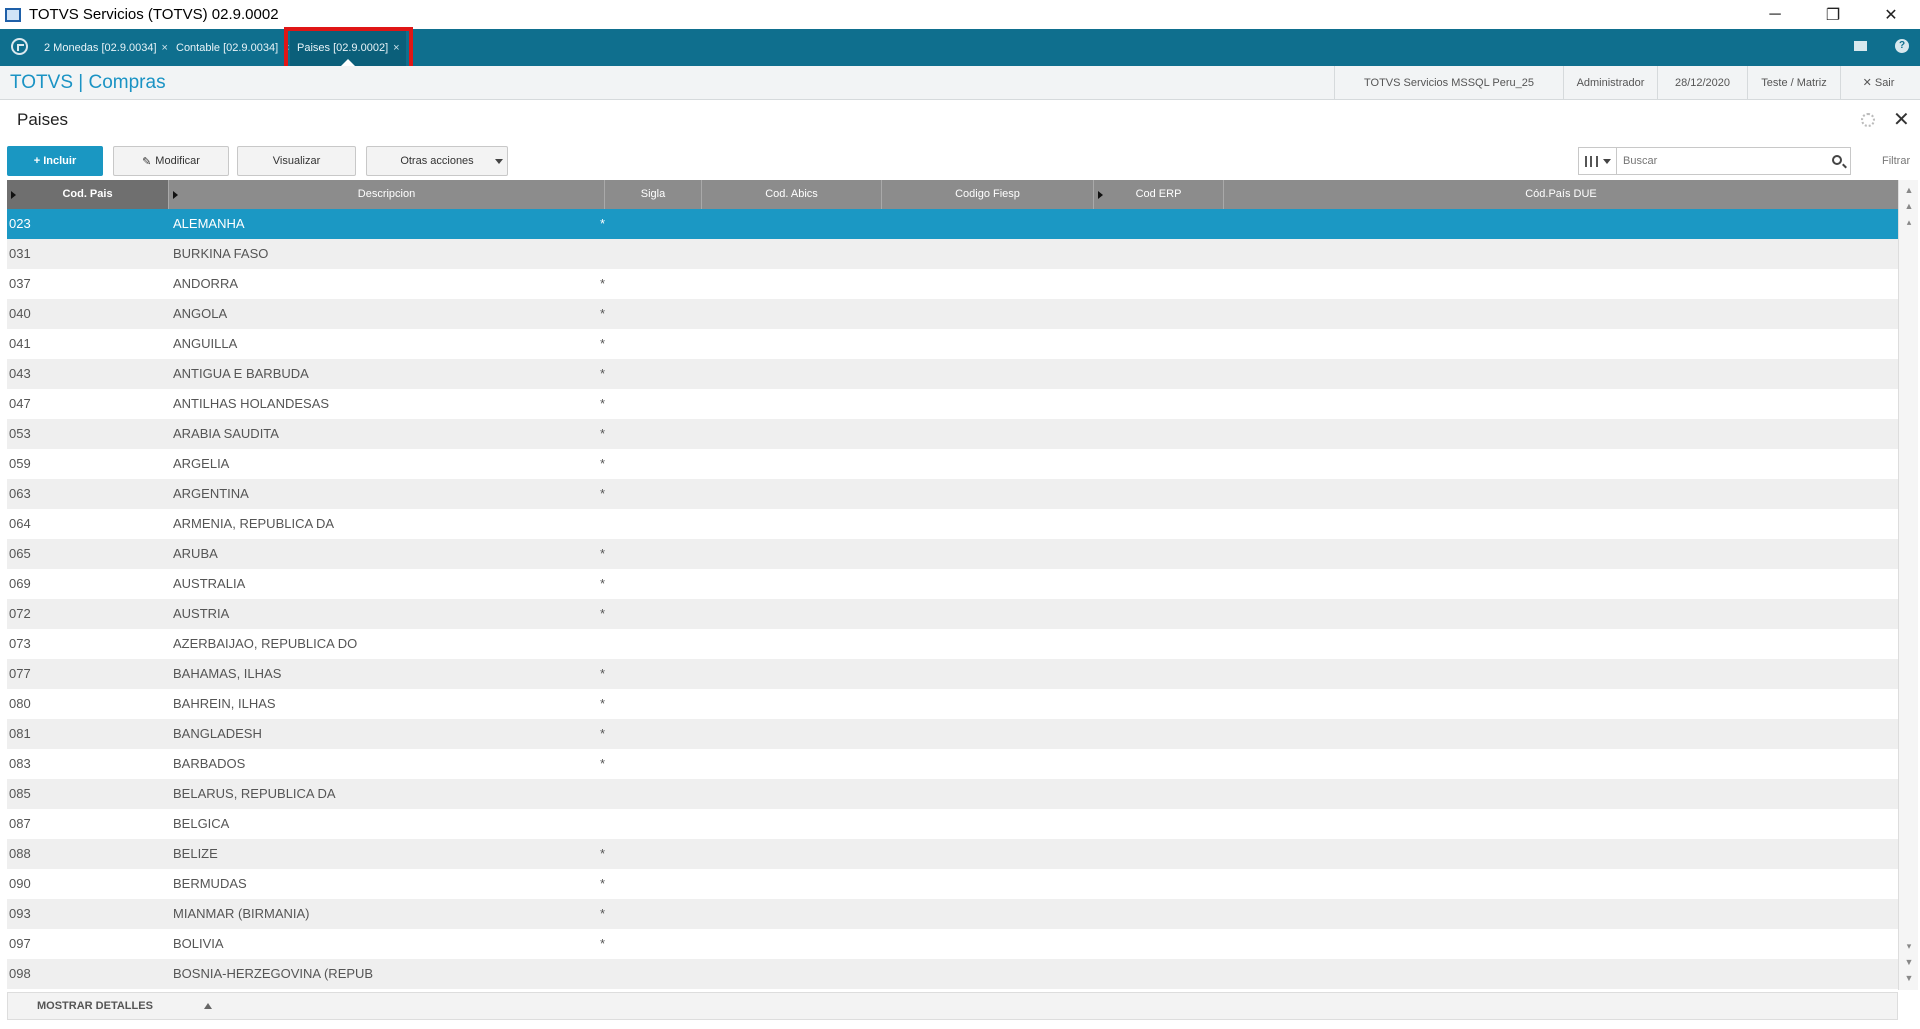 This screenshot has height=1029, width=1920. Describe the element at coordinates (209, 583) in the screenshot. I see `cell-description: AUSTRALIA` at that location.